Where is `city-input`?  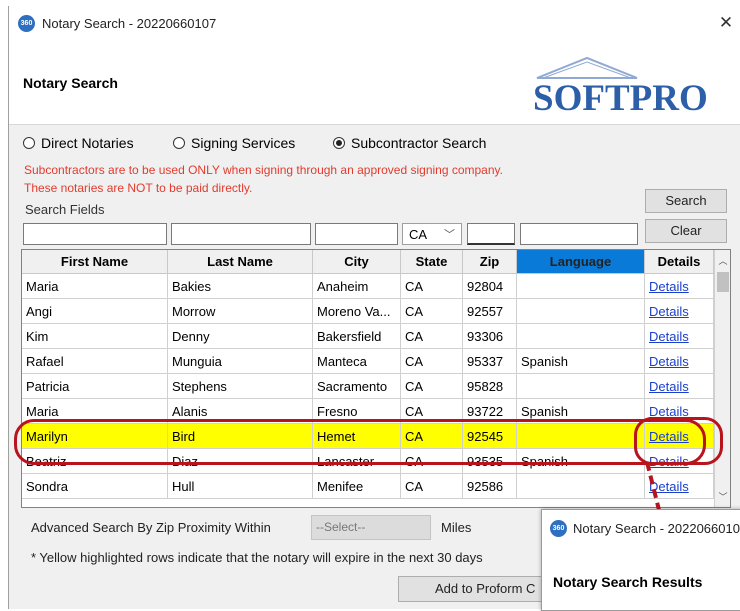 city-input is located at coordinates (356, 234).